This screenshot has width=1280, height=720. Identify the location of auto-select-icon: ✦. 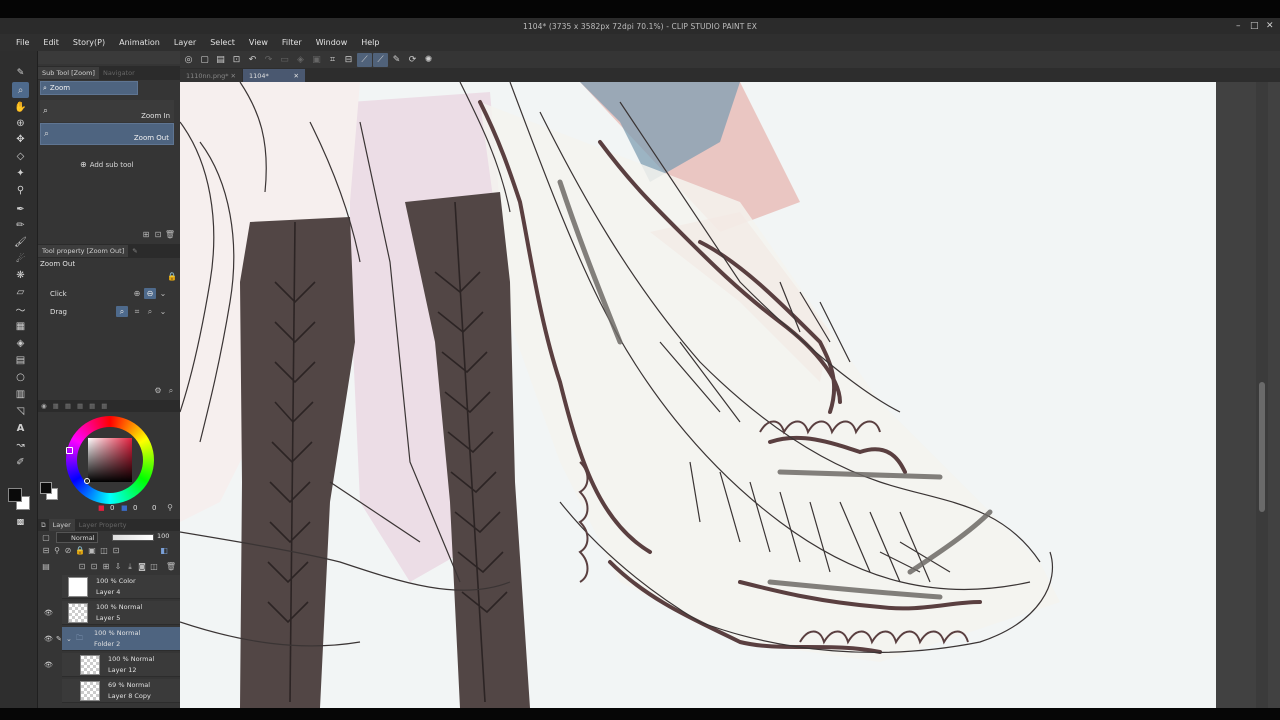
(20, 173).